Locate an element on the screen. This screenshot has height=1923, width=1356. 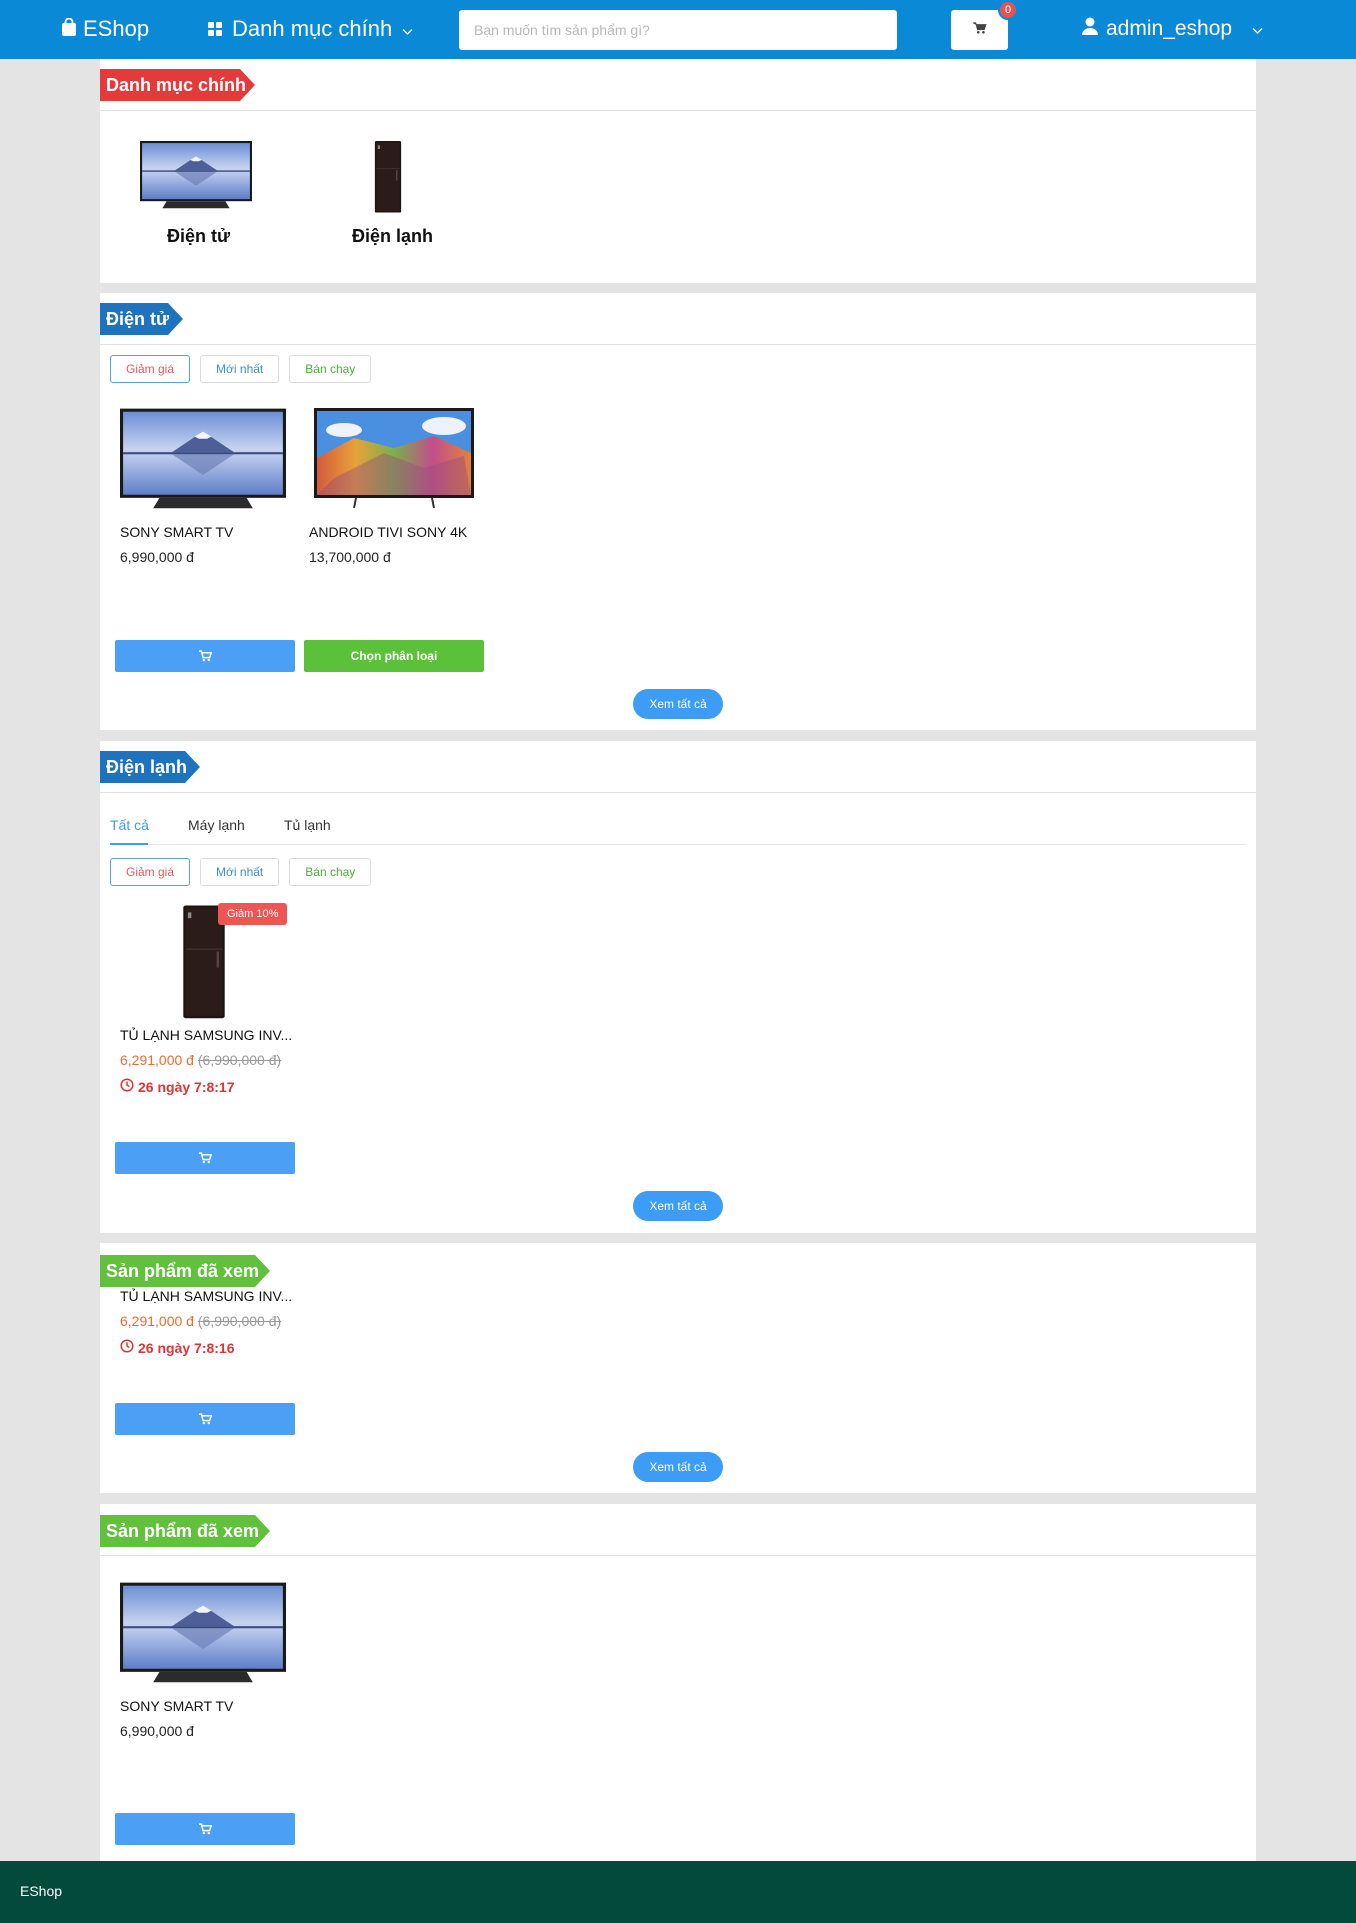
user-menu: admin_eshop is located at coordinates (1172, 29).